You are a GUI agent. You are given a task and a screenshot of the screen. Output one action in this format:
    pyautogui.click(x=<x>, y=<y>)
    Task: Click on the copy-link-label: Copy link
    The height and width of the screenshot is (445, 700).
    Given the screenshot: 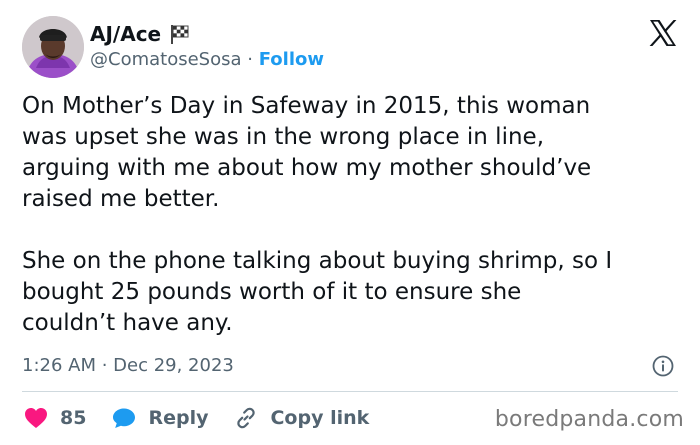 What is the action you would take?
    pyautogui.click(x=320, y=418)
    